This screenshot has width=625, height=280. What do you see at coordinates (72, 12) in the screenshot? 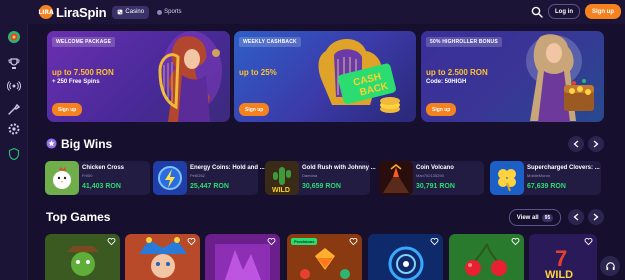
I see `logo: LIRA LiraSpin` at bounding box center [72, 12].